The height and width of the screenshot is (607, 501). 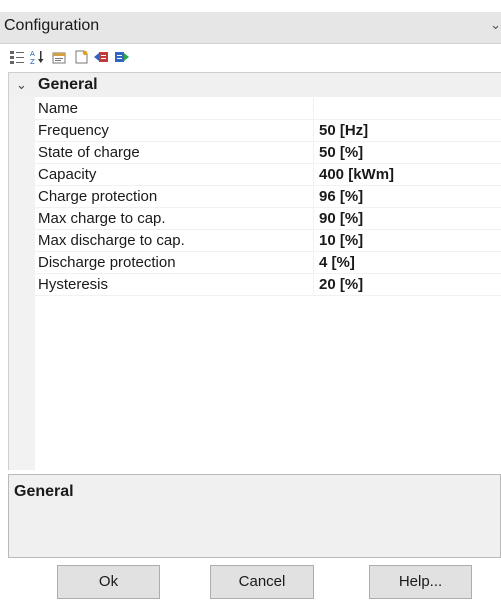 I want to click on property-value: 90 [%], so click(x=341, y=218).